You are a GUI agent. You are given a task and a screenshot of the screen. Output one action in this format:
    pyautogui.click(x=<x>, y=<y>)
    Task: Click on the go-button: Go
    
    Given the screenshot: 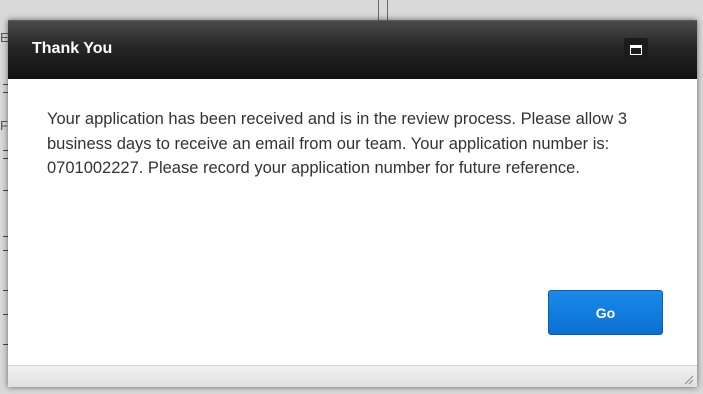 What is the action you would take?
    pyautogui.click(x=605, y=312)
    